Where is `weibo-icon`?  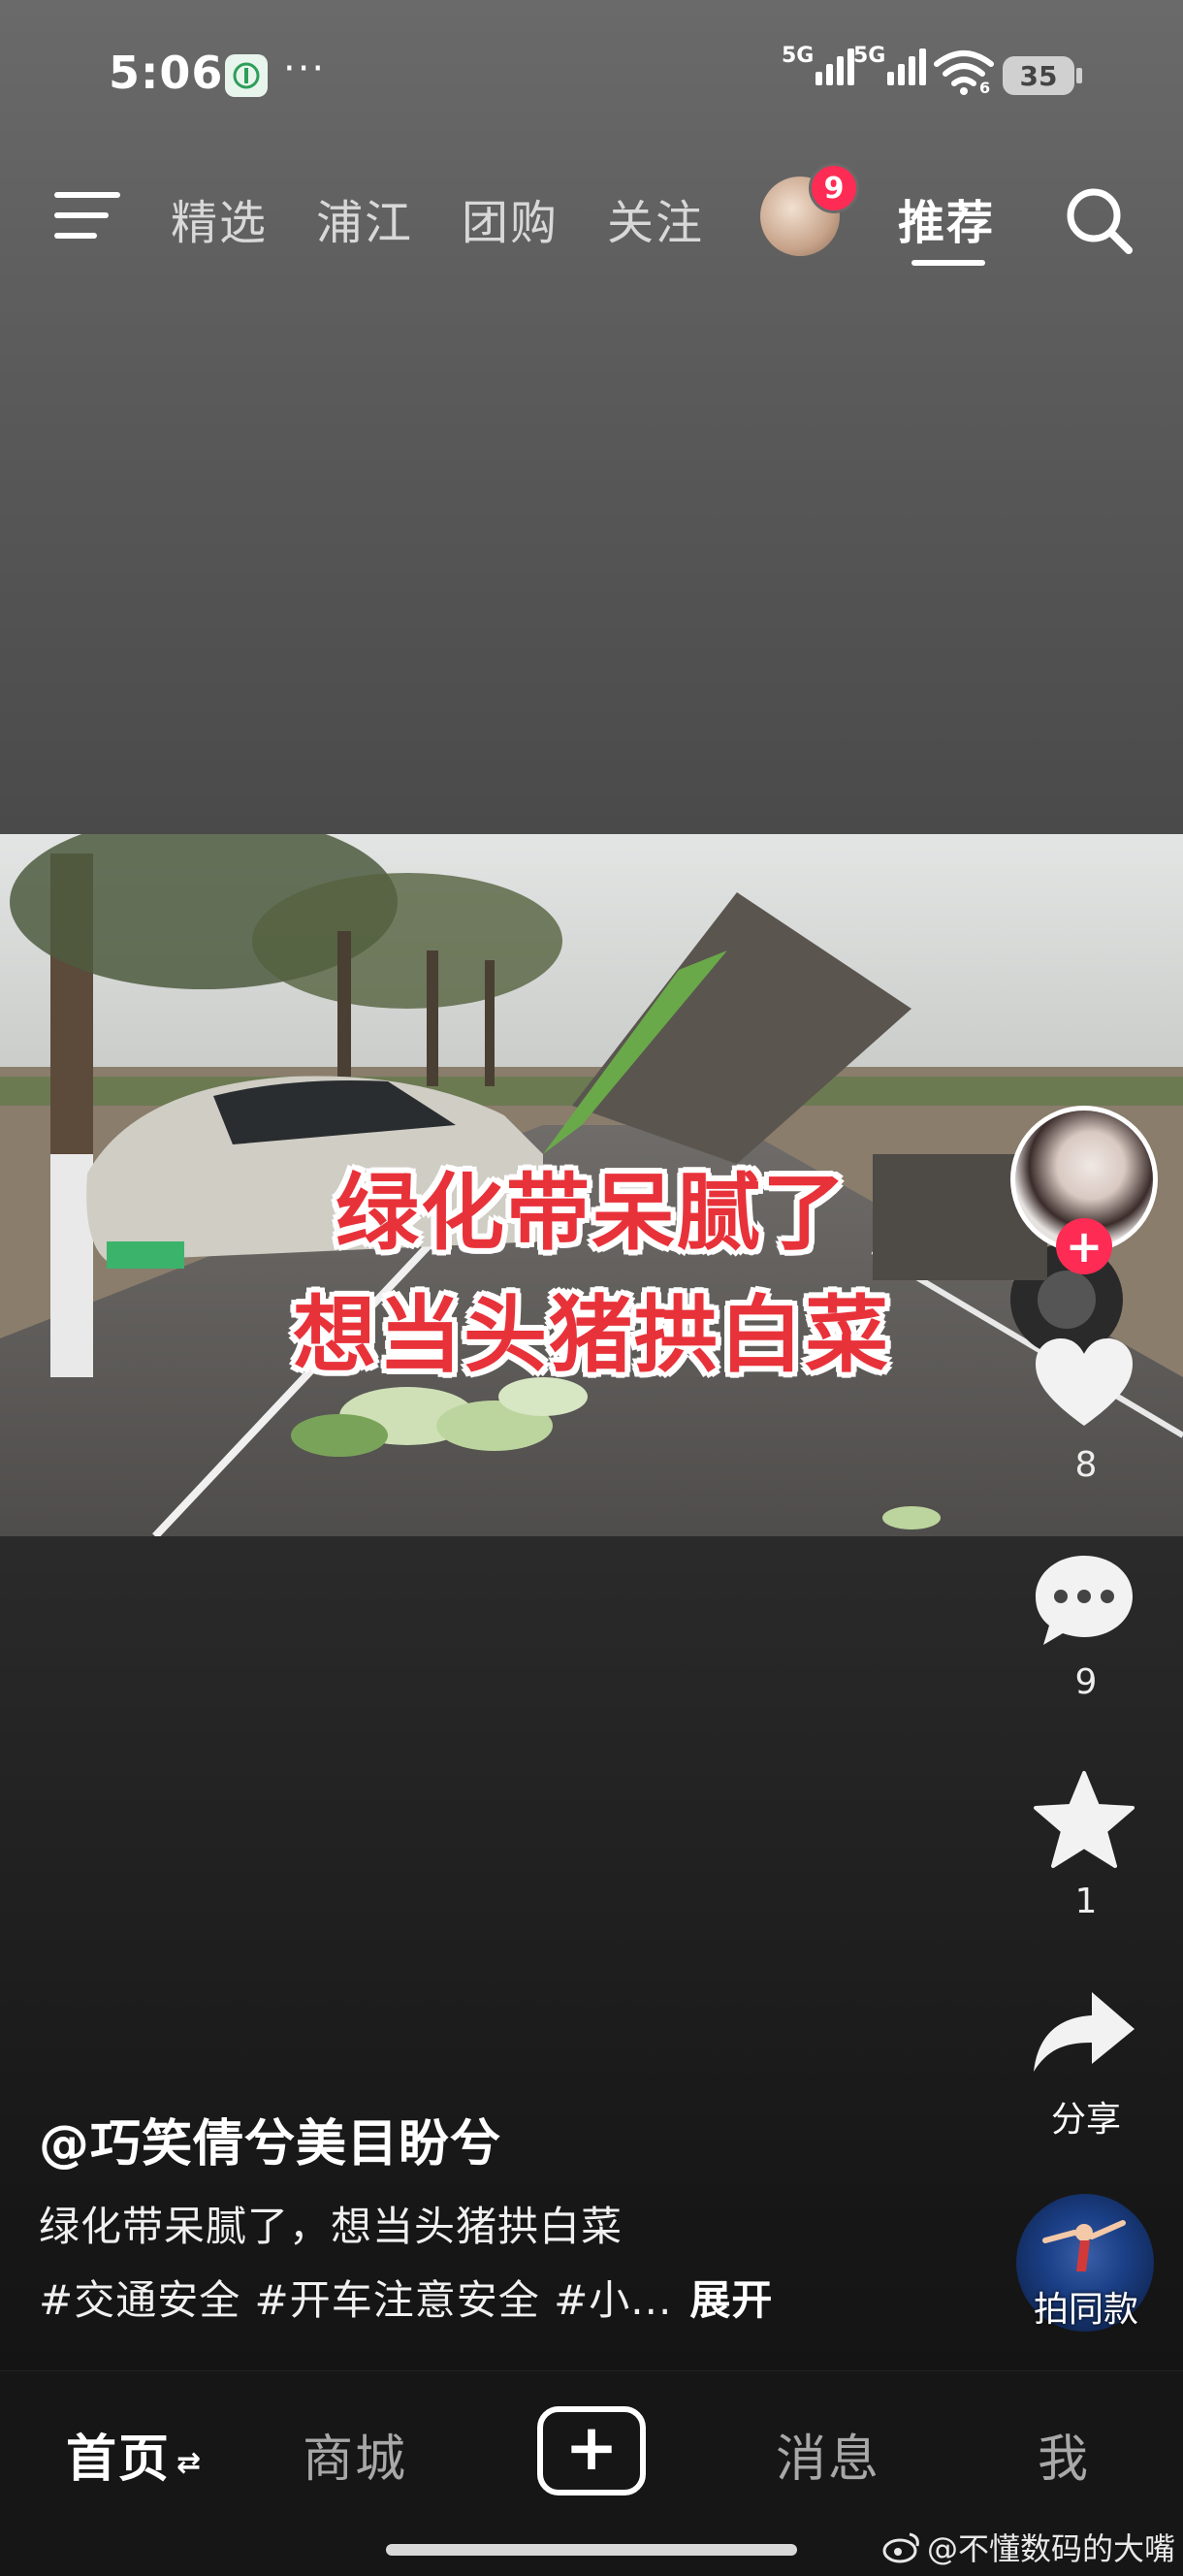
weibo-icon is located at coordinates (900, 2547).